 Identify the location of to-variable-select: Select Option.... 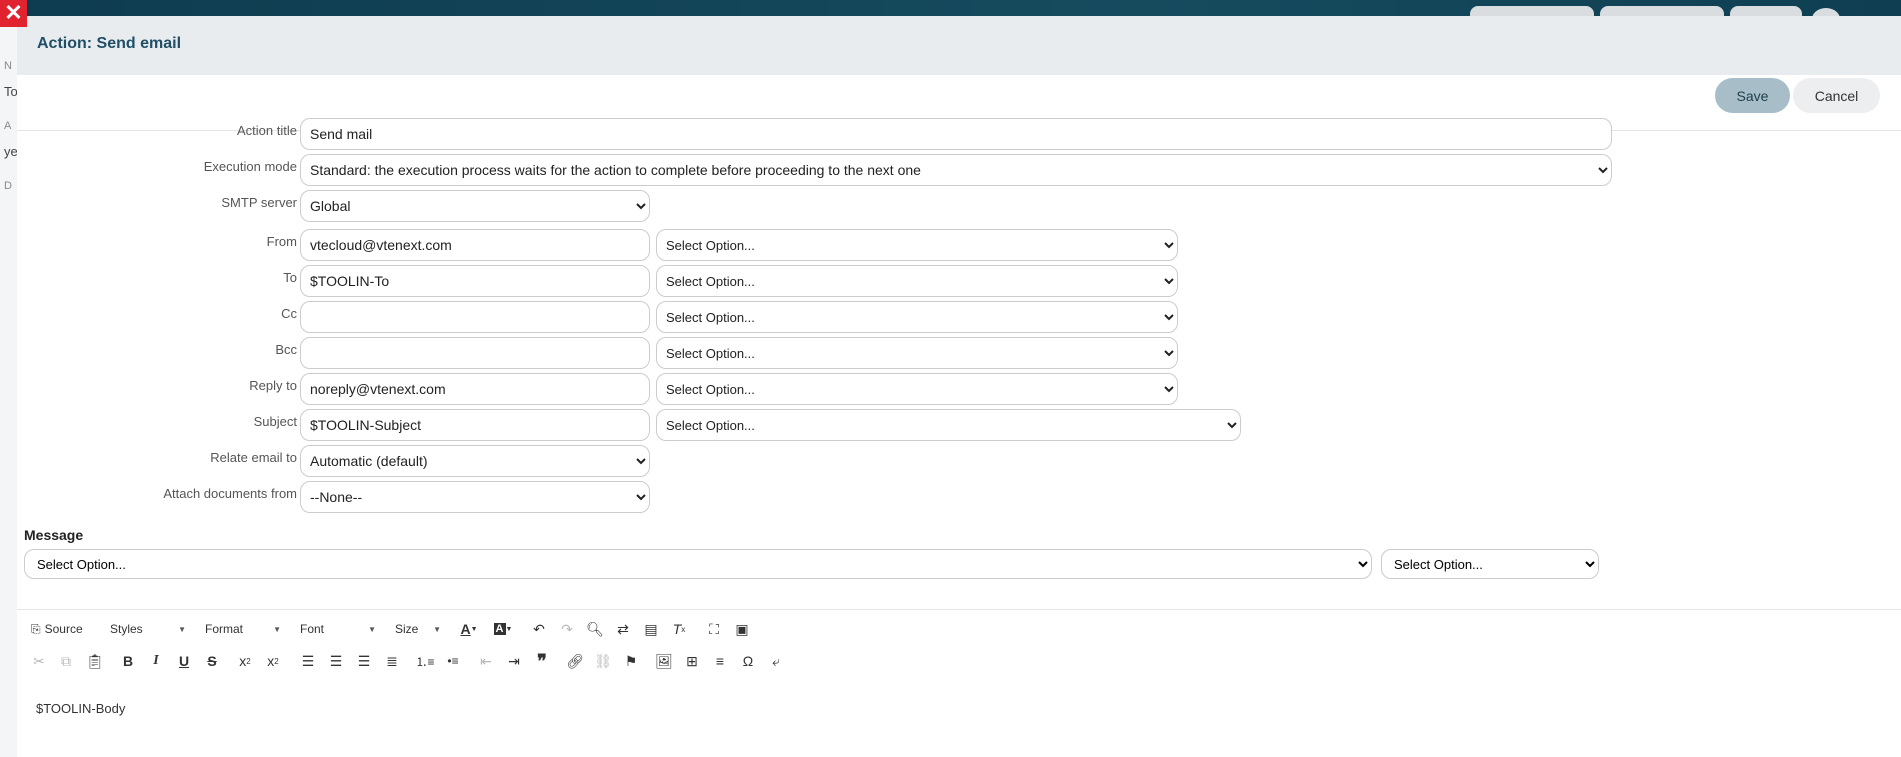
(917, 281).